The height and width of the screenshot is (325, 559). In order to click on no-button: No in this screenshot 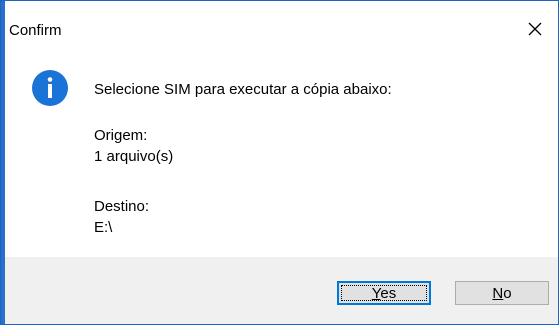, I will do `click(502, 293)`.